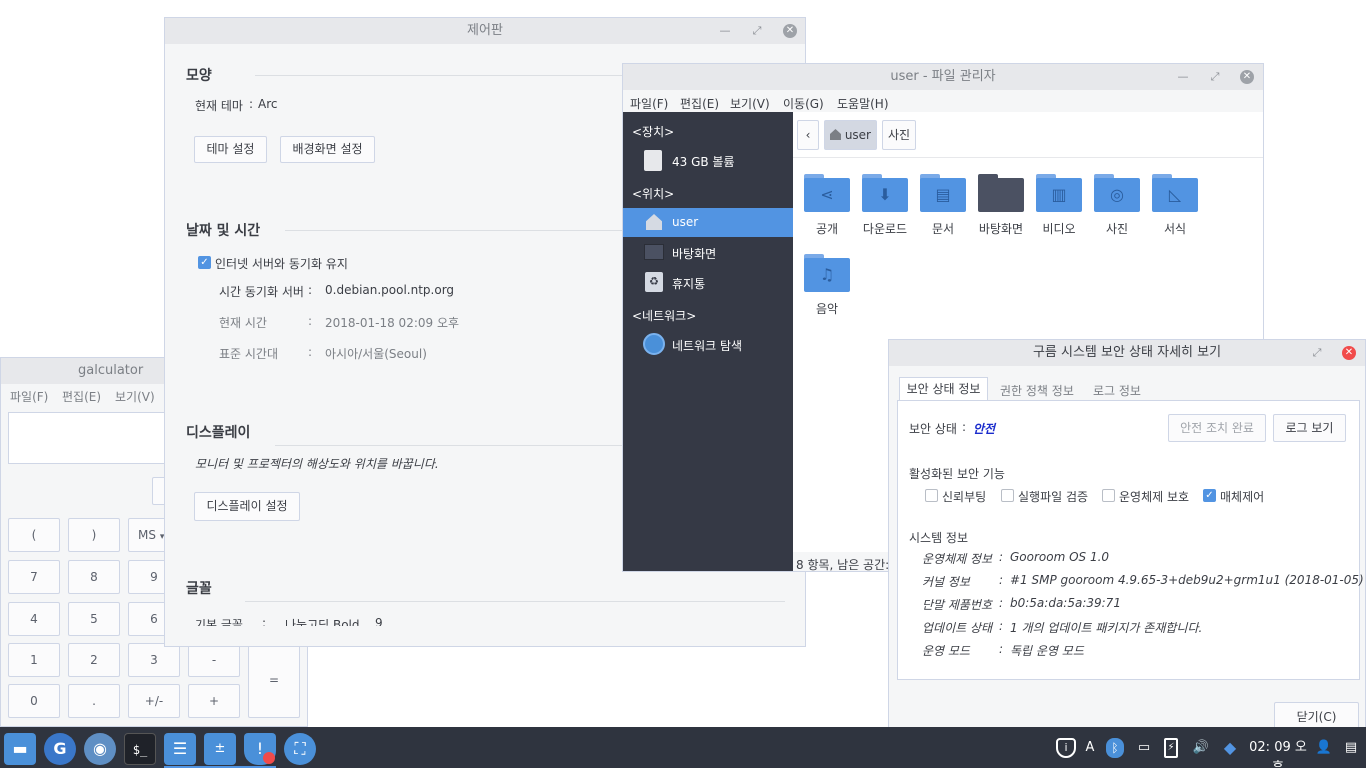  I want to click on calc-key-3: 3, so click(154, 660).